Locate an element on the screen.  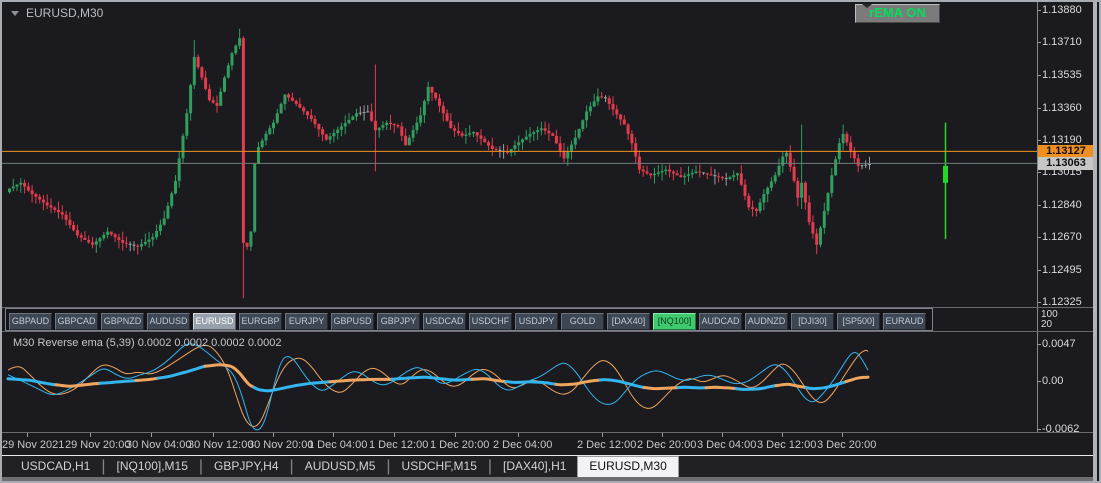
time-tick-label: 1 Dec 20:00 is located at coordinates (460, 445).